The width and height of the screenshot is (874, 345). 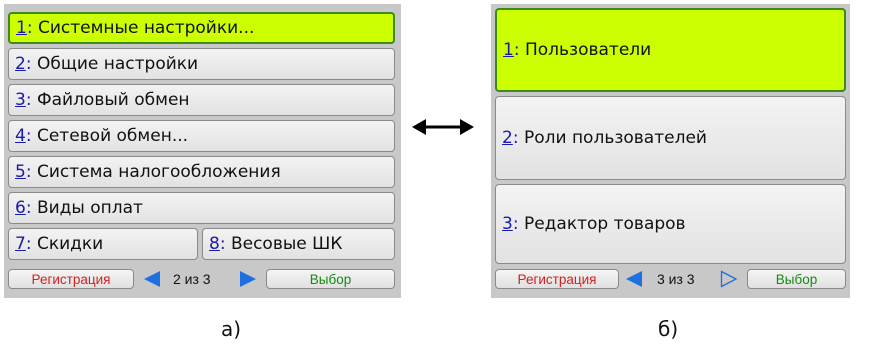 I want to click on menu-item-payment-types: 6: Виды оплат, so click(x=201, y=208).